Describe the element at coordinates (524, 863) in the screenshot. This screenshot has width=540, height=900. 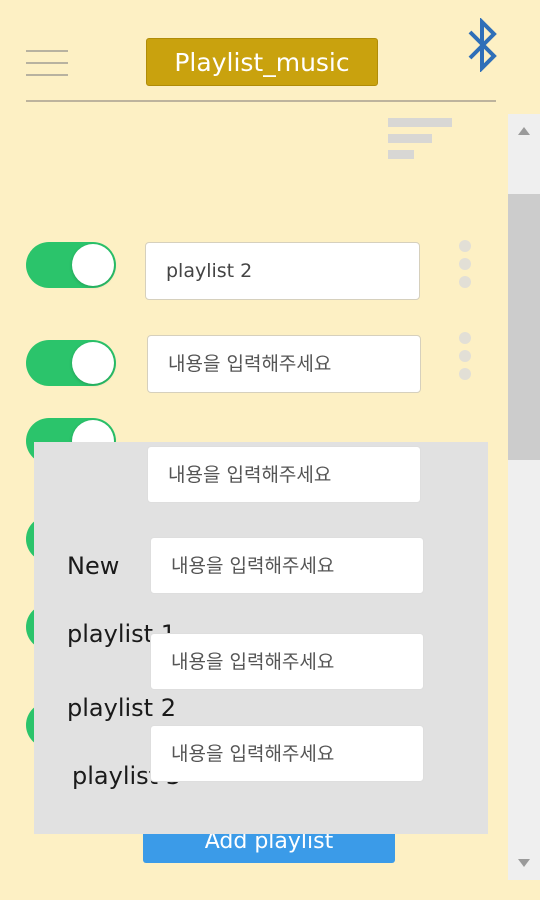
I see `scroll-down-arrow-icon` at that location.